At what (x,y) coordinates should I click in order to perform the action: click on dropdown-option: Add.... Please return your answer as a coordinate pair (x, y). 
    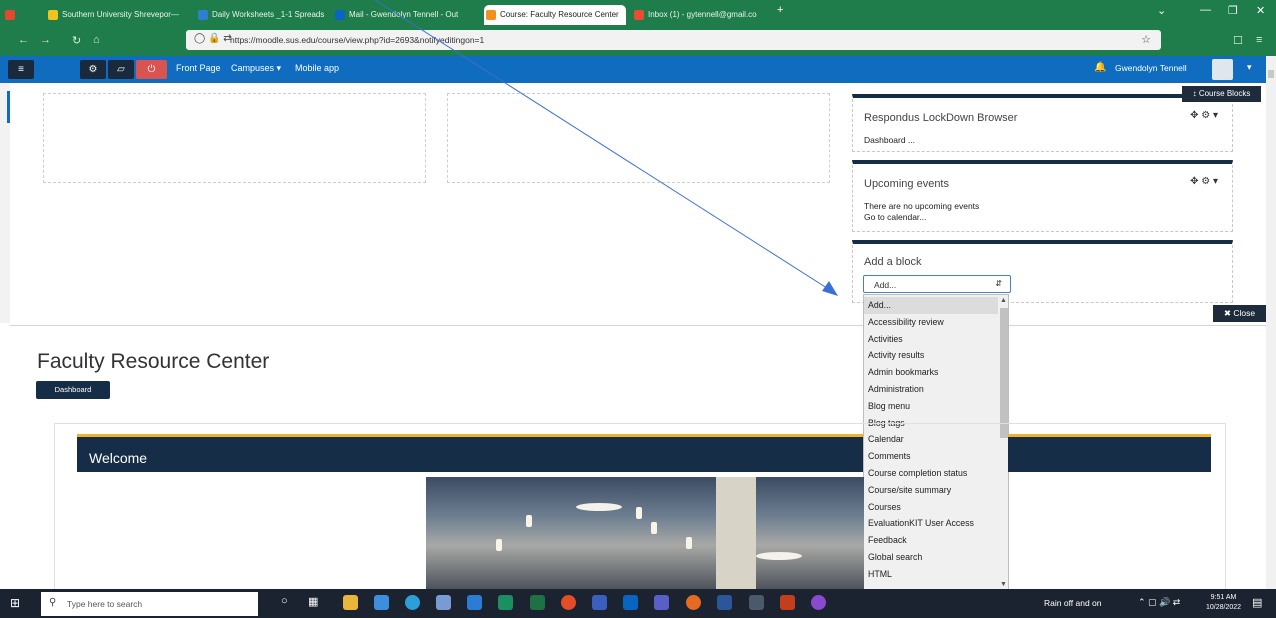
    Looking at the image, I should click on (931, 305).